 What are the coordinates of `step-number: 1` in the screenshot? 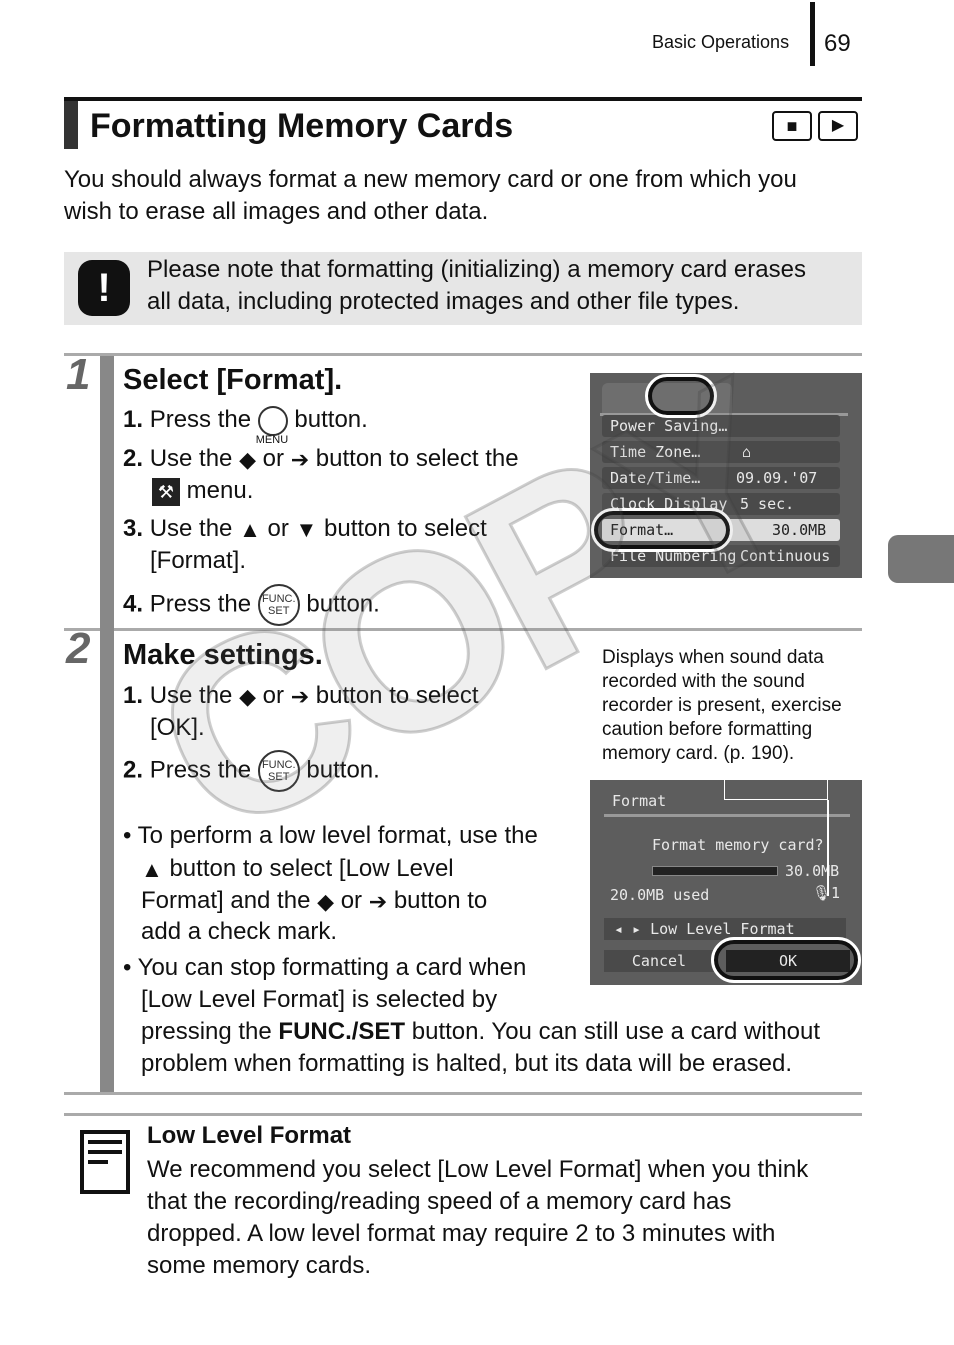 It's located at (78, 374).